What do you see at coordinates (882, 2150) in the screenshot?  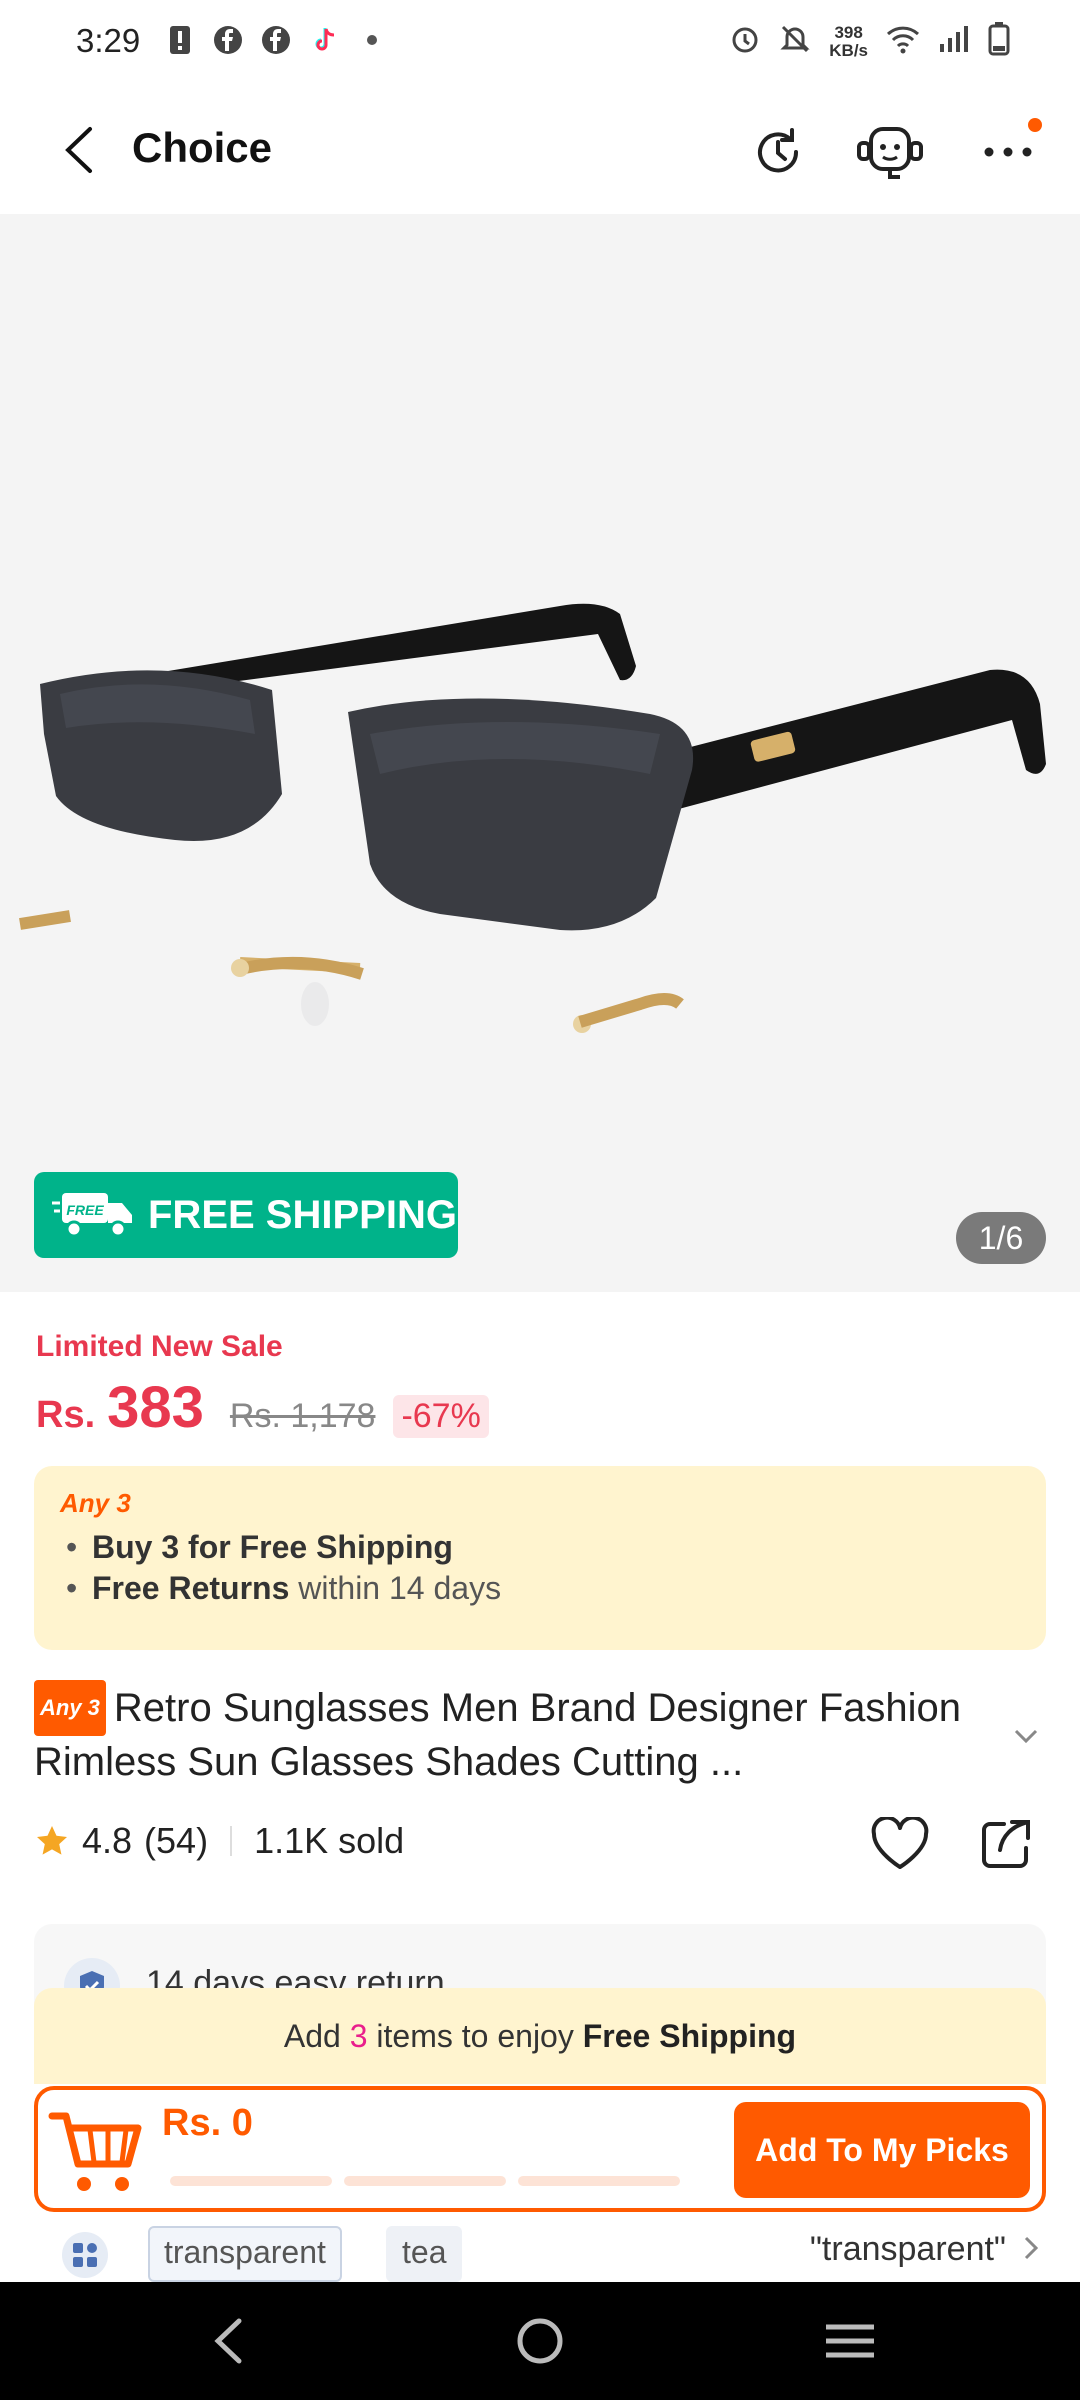 I see `add-to-picks-button: Add To My Picks` at bounding box center [882, 2150].